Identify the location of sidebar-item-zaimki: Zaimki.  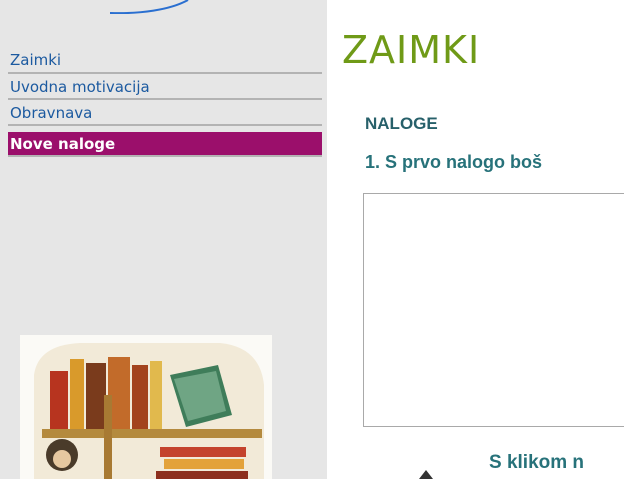
(165, 60).